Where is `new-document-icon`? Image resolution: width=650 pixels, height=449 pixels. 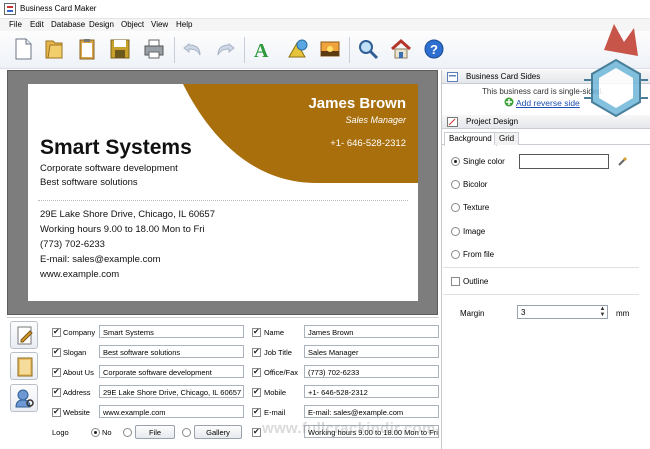 new-document-icon is located at coordinates (23, 49).